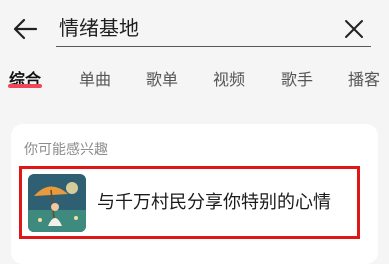 The width and height of the screenshot is (389, 264). I want to click on tab-songs: 单曲, so click(95, 80).